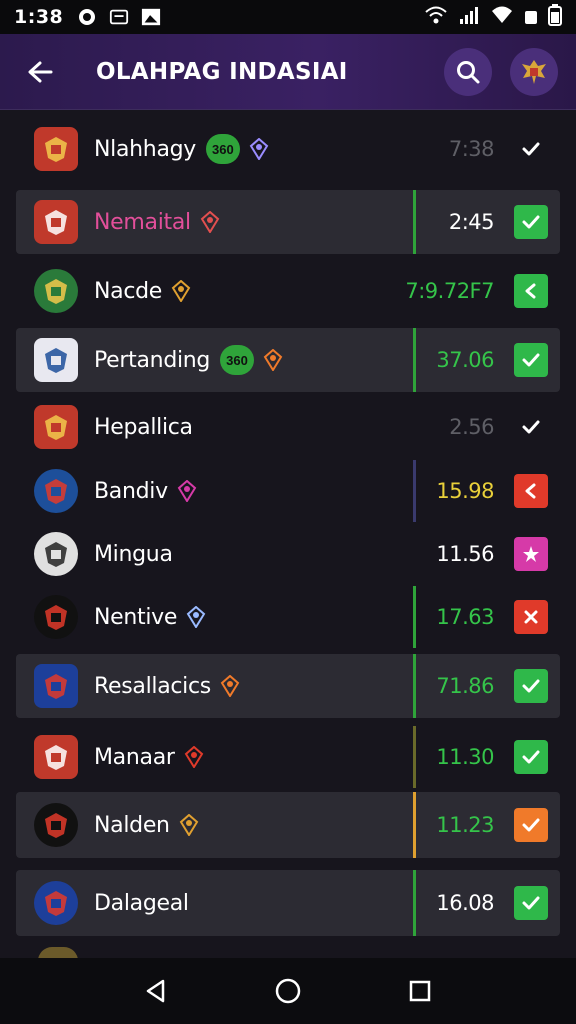 The image size is (576, 1024). Describe the element at coordinates (288, 149) in the screenshot. I see `list-item: Nlahhagy 360 7:38` at that location.